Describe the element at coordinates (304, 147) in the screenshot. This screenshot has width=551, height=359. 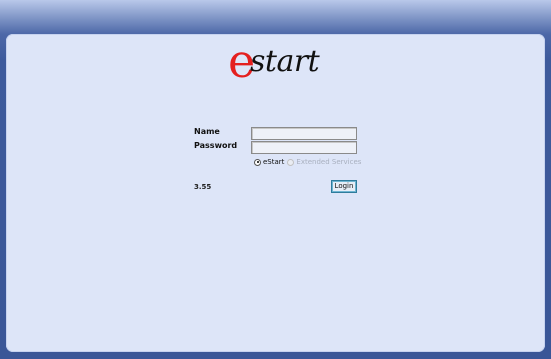
I see `password-field` at that location.